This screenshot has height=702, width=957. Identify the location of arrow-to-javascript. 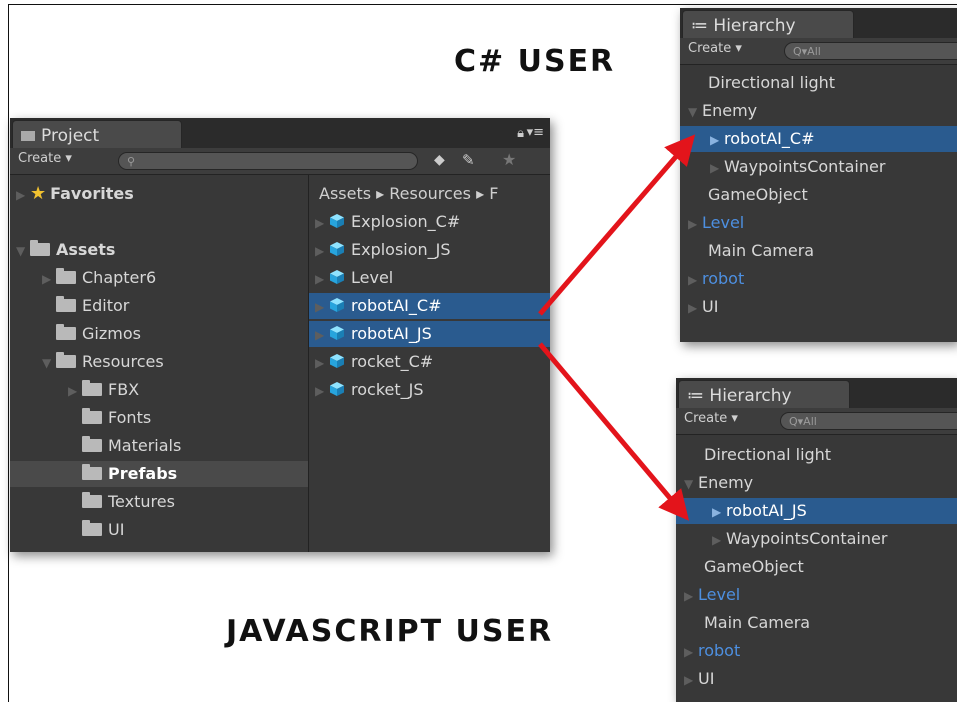
(614, 431).